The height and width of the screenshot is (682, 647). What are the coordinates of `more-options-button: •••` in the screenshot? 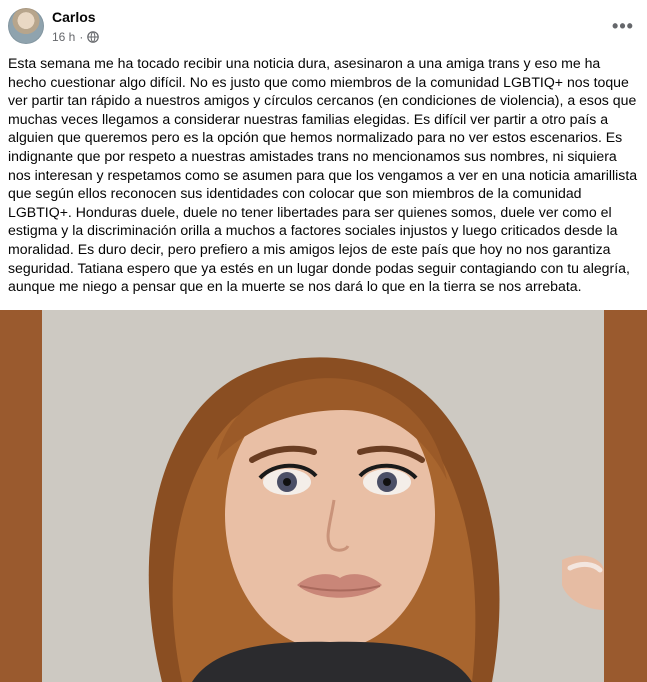 It's located at (623, 26).